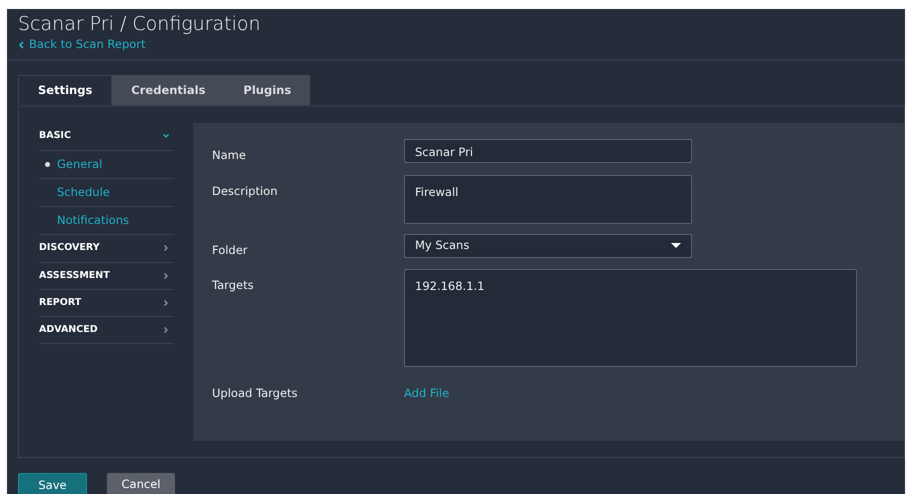  Describe the element at coordinates (65, 90) in the screenshot. I see `tab: Settings` at that location.